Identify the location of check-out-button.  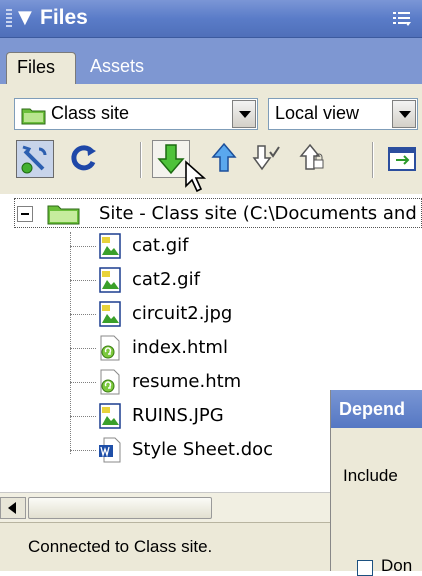
(267, 159).